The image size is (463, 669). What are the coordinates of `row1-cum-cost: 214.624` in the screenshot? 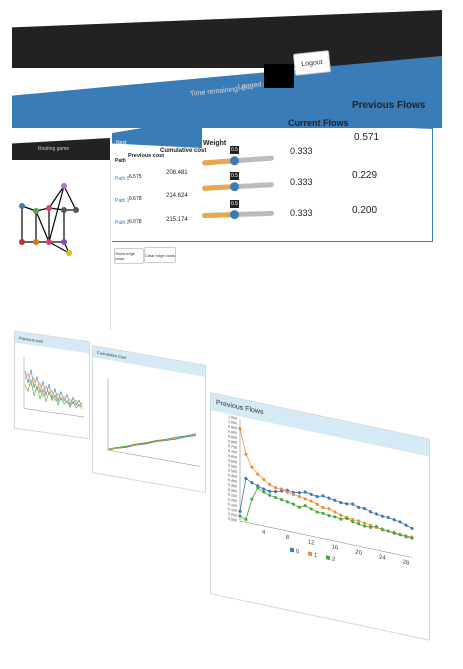 It's located at (177, 196).